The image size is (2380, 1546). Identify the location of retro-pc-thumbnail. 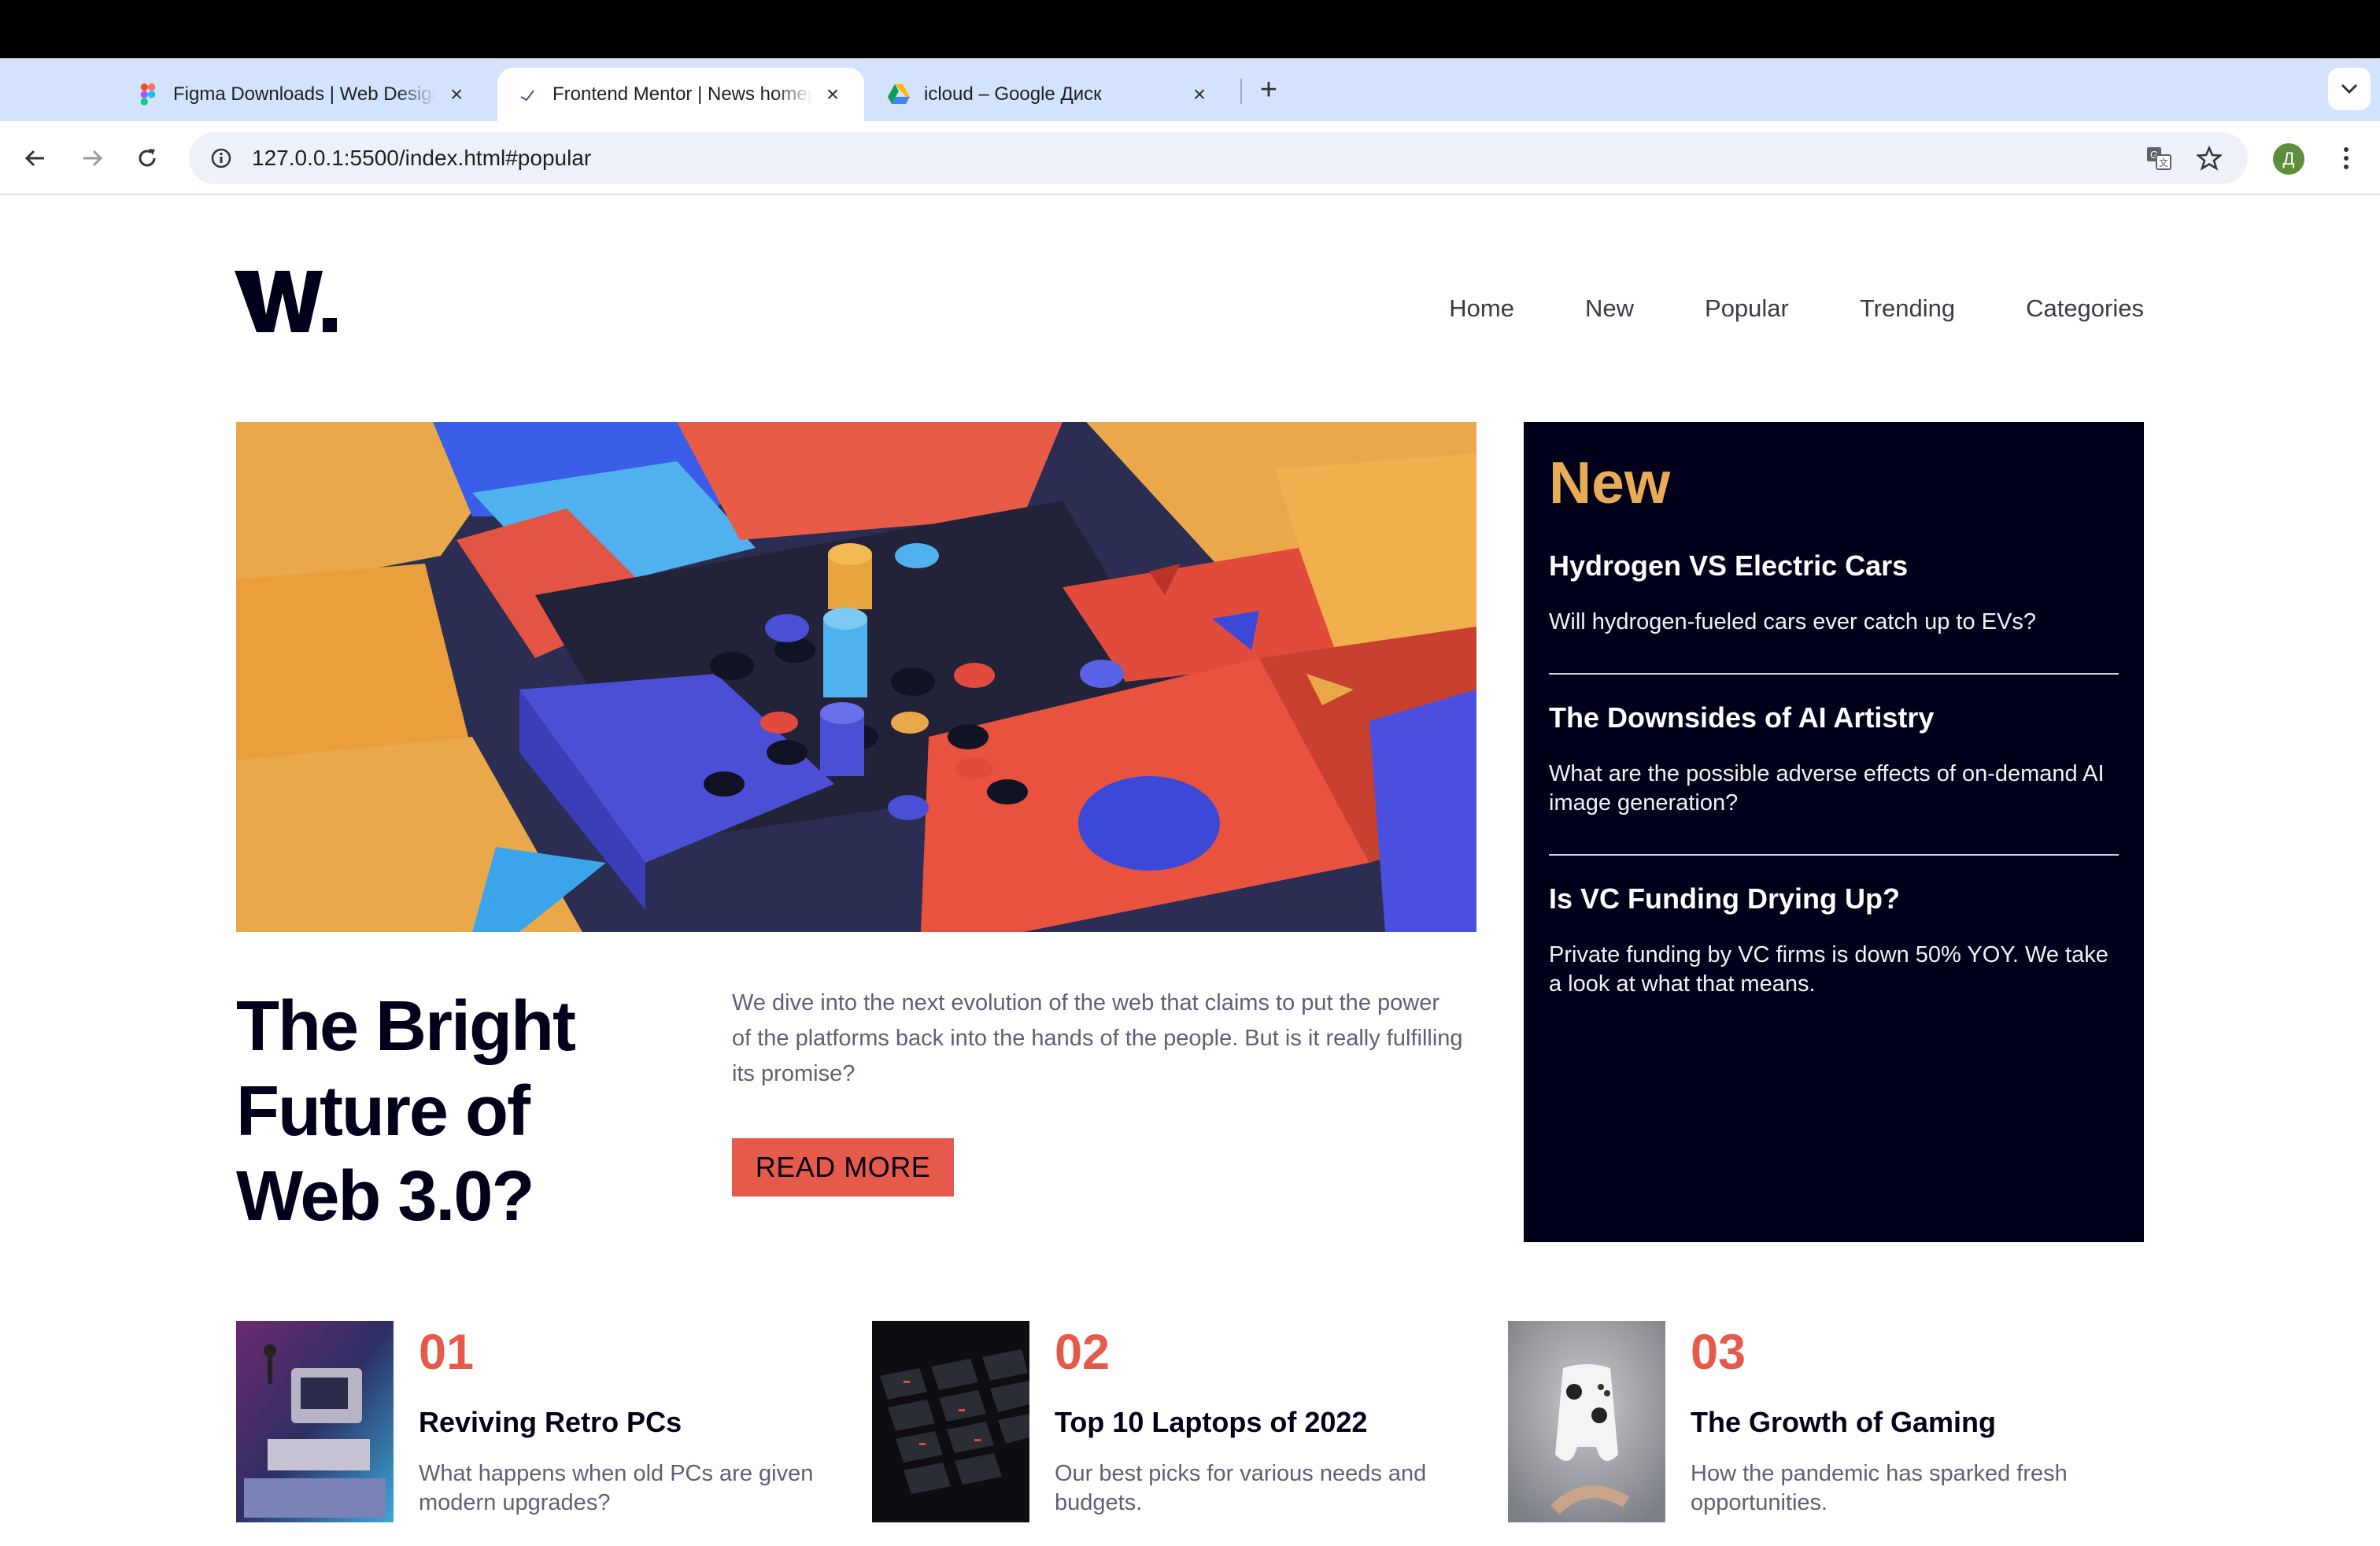
(315, 1421).